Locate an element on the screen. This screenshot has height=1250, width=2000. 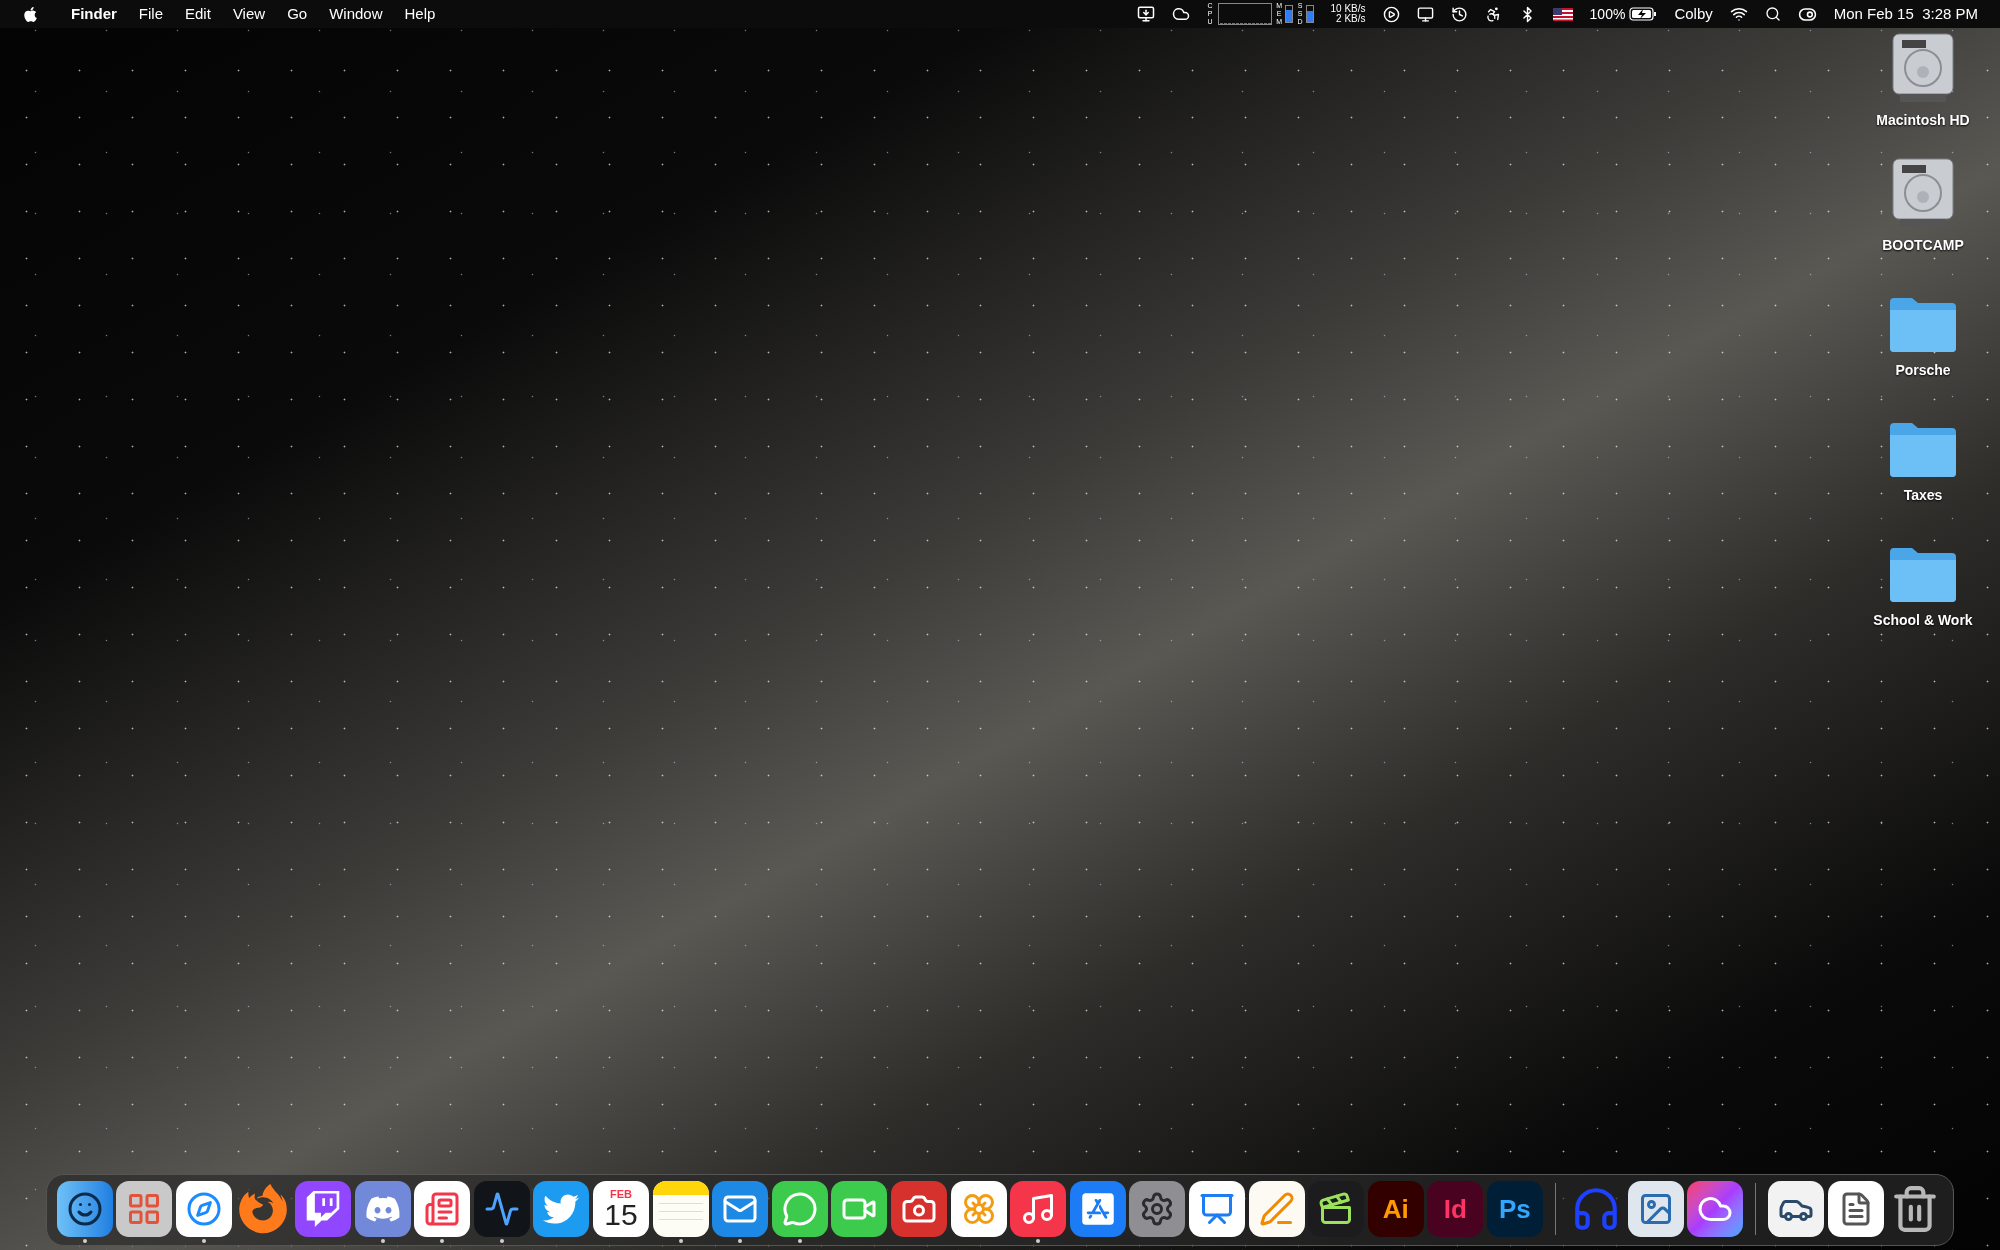
flower-app-icon is located at coordinates (978, 1209).